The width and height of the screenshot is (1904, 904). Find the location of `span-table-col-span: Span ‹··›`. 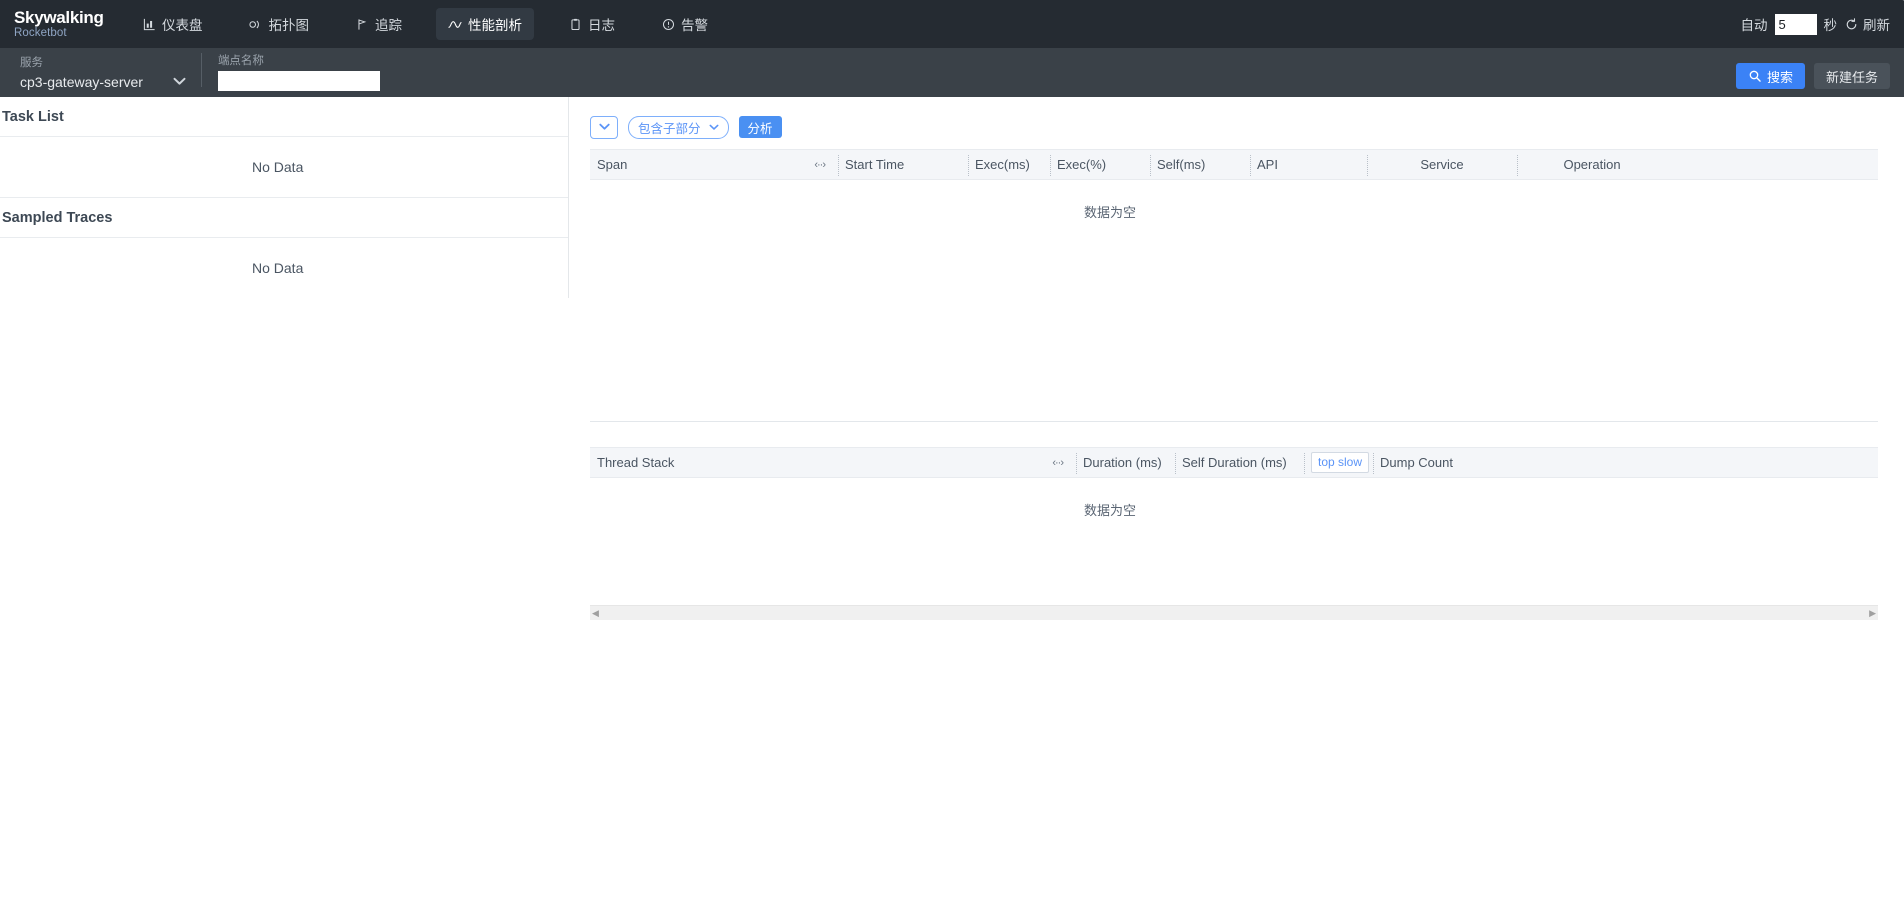

span-table-col-span: Span ‹··› is located at coordinates (714, 164).